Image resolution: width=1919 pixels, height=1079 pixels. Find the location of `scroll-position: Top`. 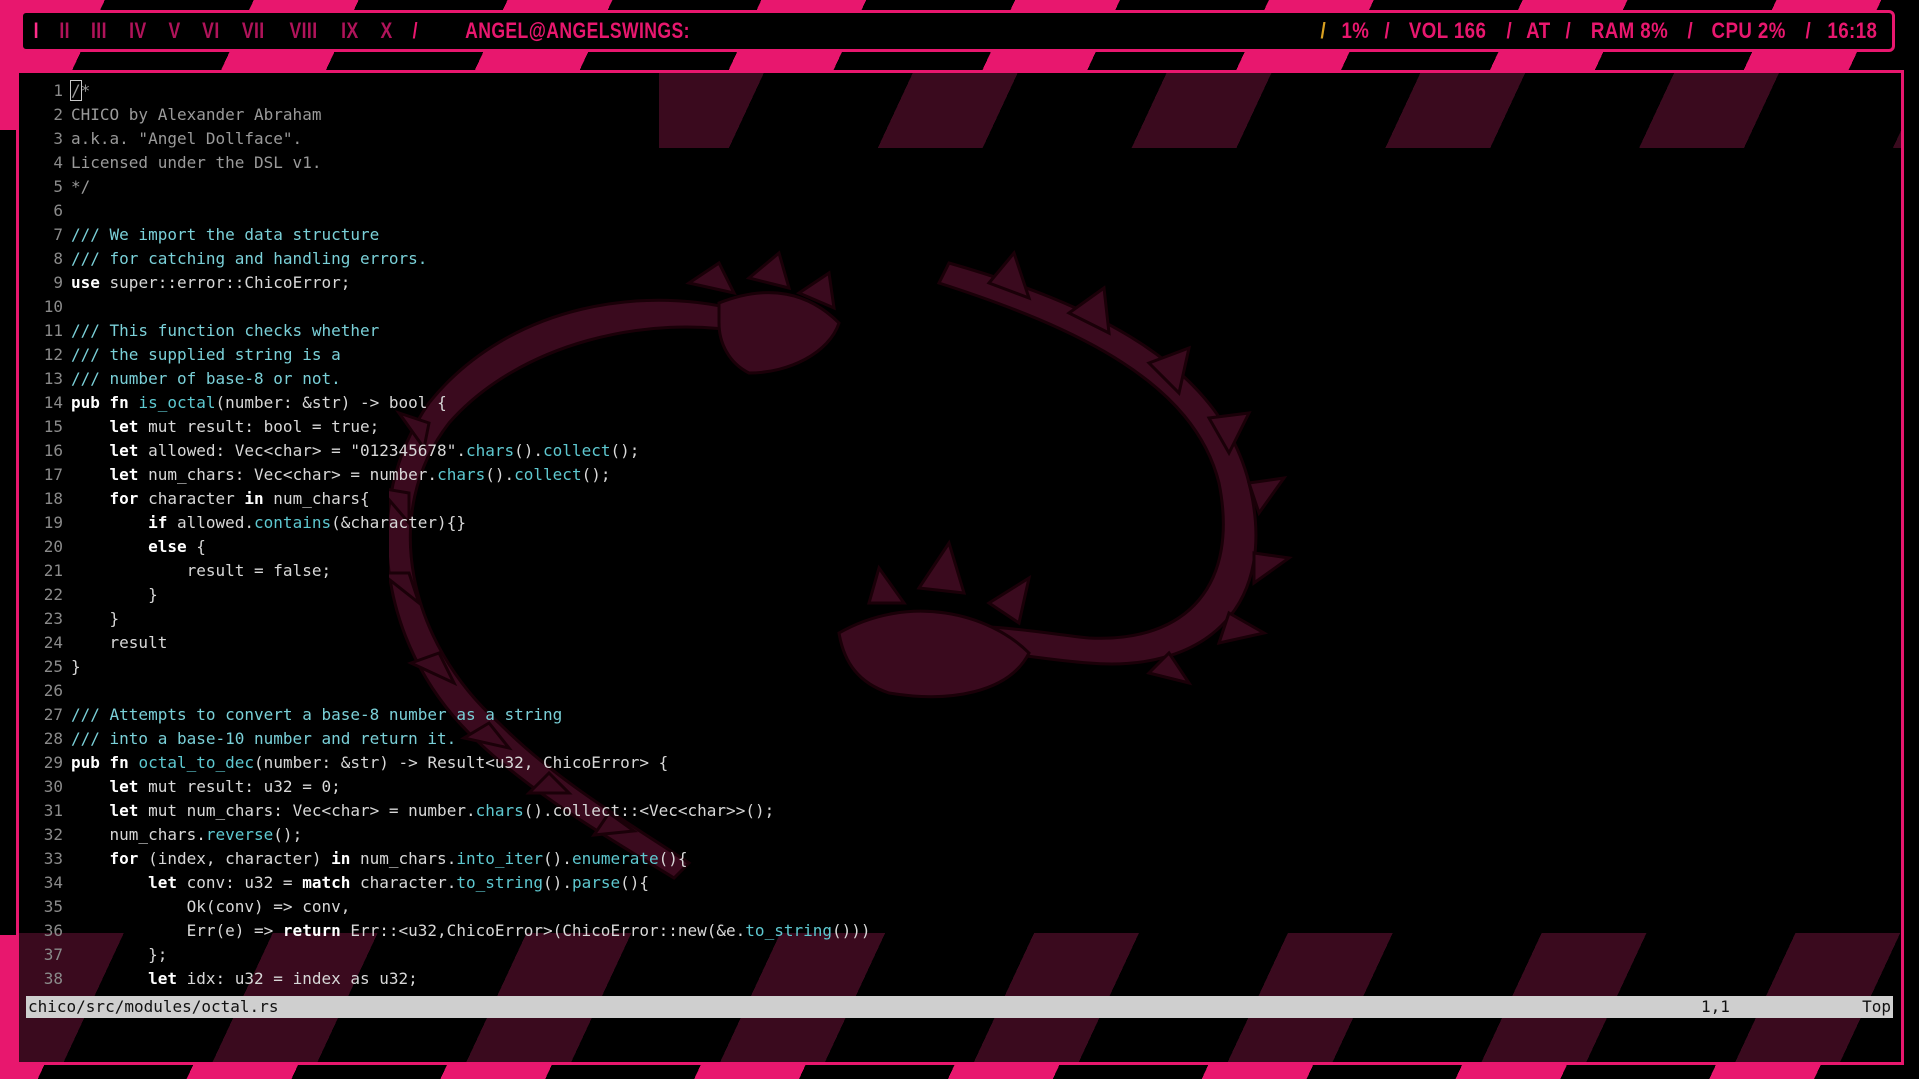

scroll-position: Top is located at coordinates (1876, 1006).